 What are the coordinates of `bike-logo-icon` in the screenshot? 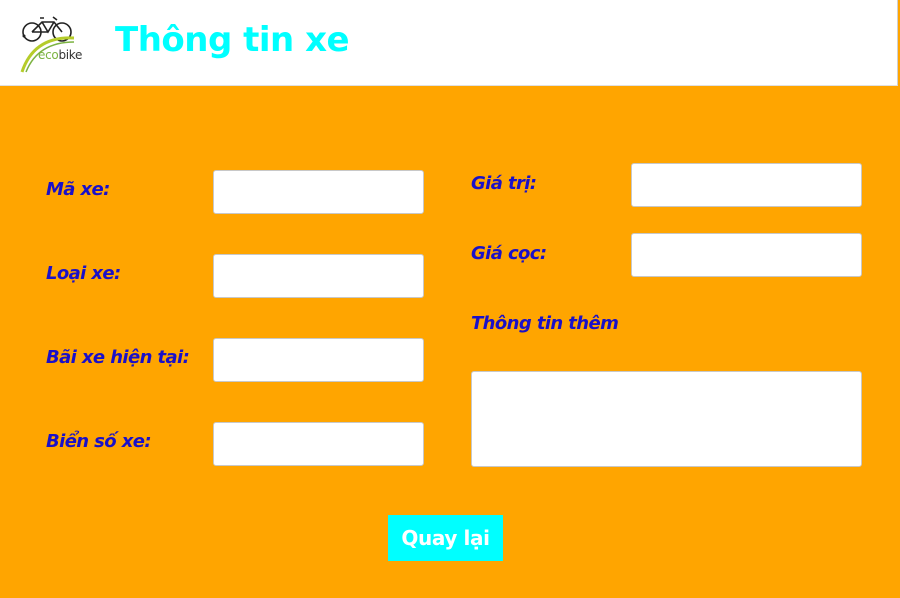 It's located at (47, 44).